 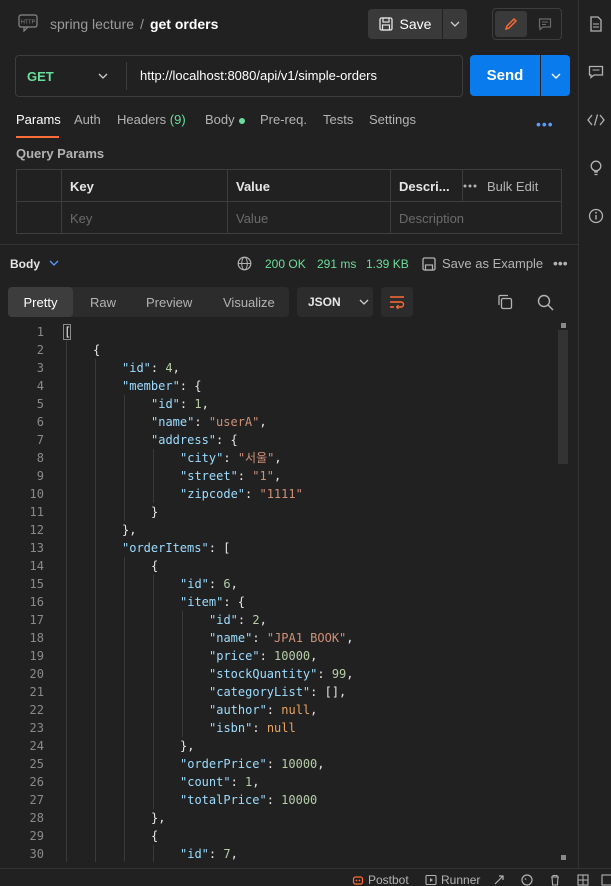 What do you see at coordinates (387, 264) in the screenshot?
I see `response-size: 1.39 KB` at bounding box center [387, 264].